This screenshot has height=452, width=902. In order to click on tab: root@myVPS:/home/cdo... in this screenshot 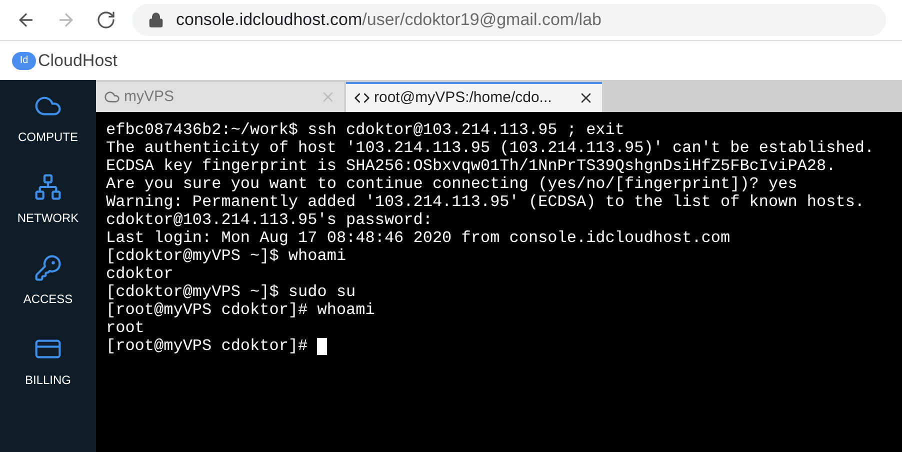, I will do `click(474, 97)`.